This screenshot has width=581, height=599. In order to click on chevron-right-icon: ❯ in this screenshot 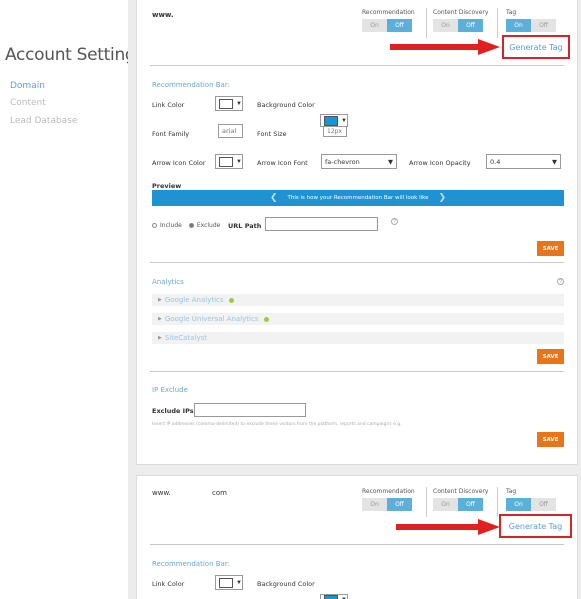, I will do `click(442, 198)`.